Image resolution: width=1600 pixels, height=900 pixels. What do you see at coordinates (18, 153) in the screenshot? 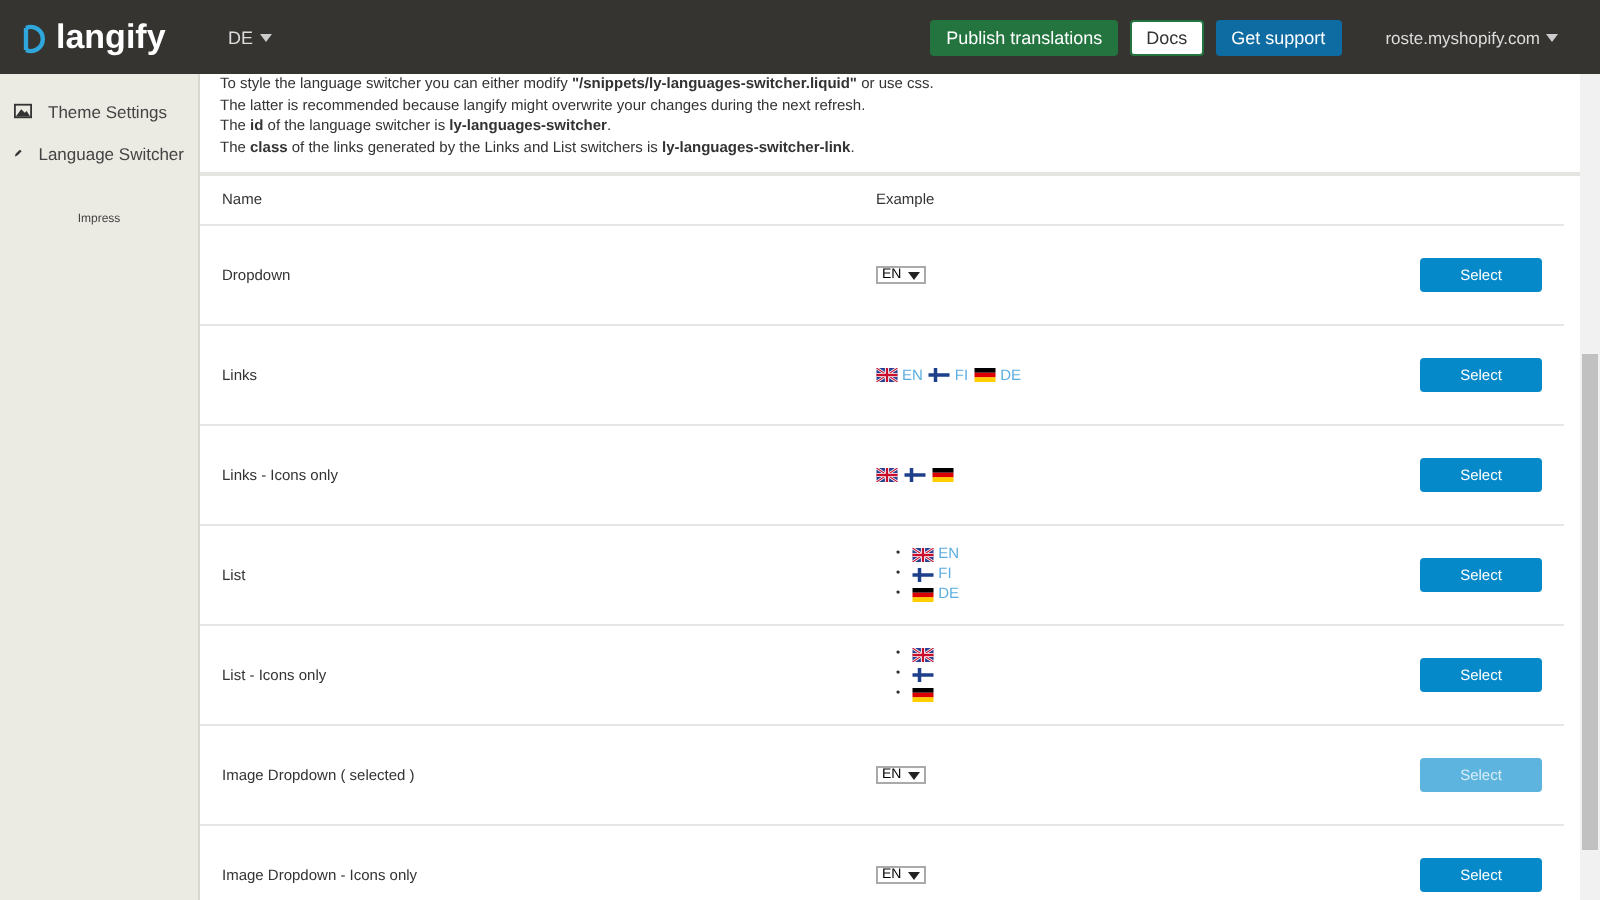
I see `pen-icon` at bounding box center [18, 153].